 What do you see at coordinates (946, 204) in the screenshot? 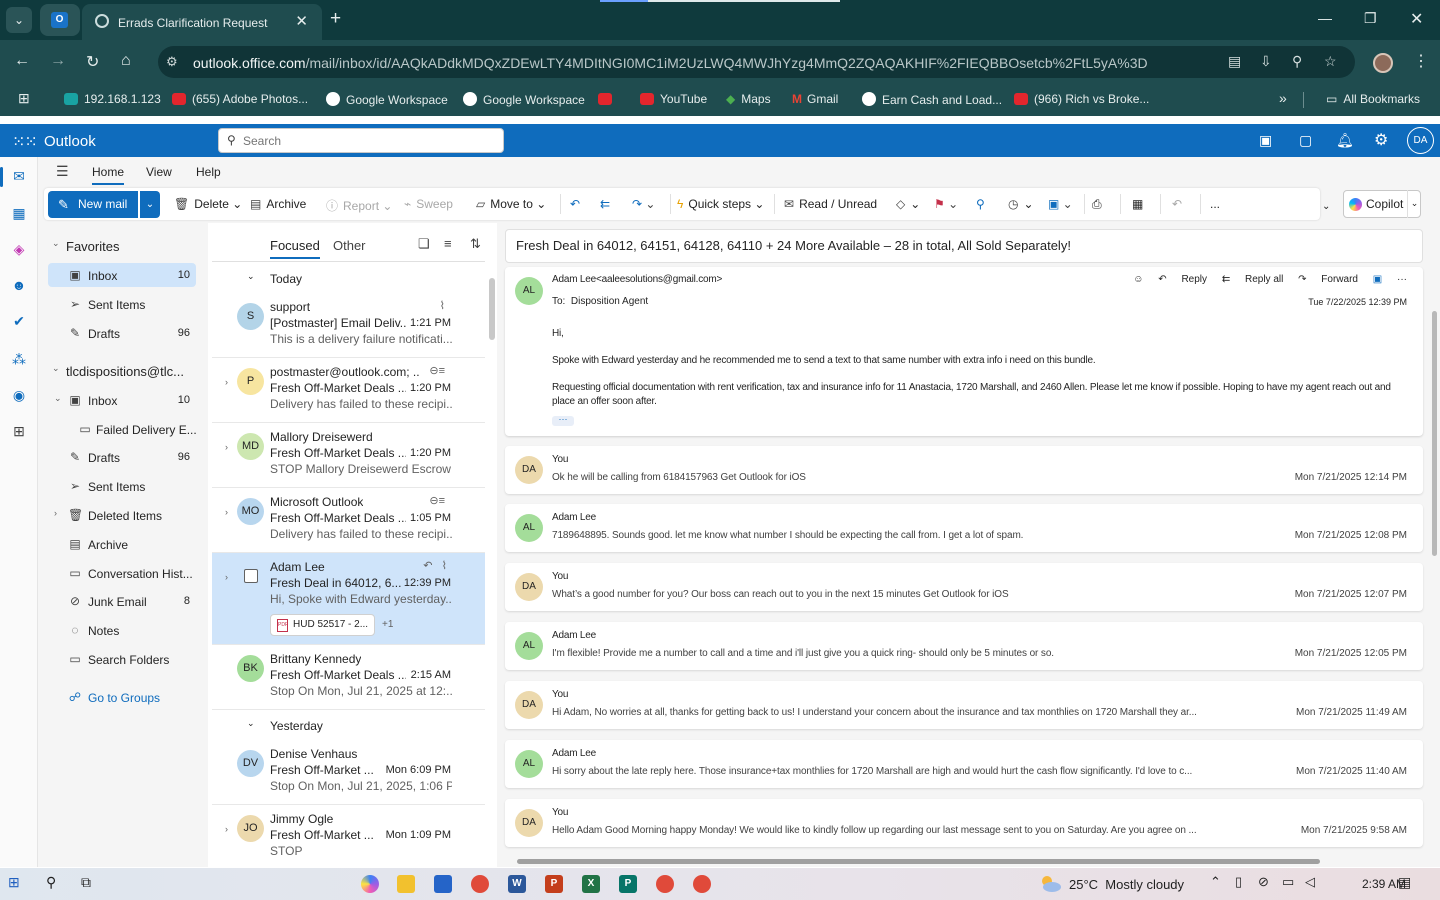
I see `flag-button: ⚑ ⌄` at bounding box center [946, 204].